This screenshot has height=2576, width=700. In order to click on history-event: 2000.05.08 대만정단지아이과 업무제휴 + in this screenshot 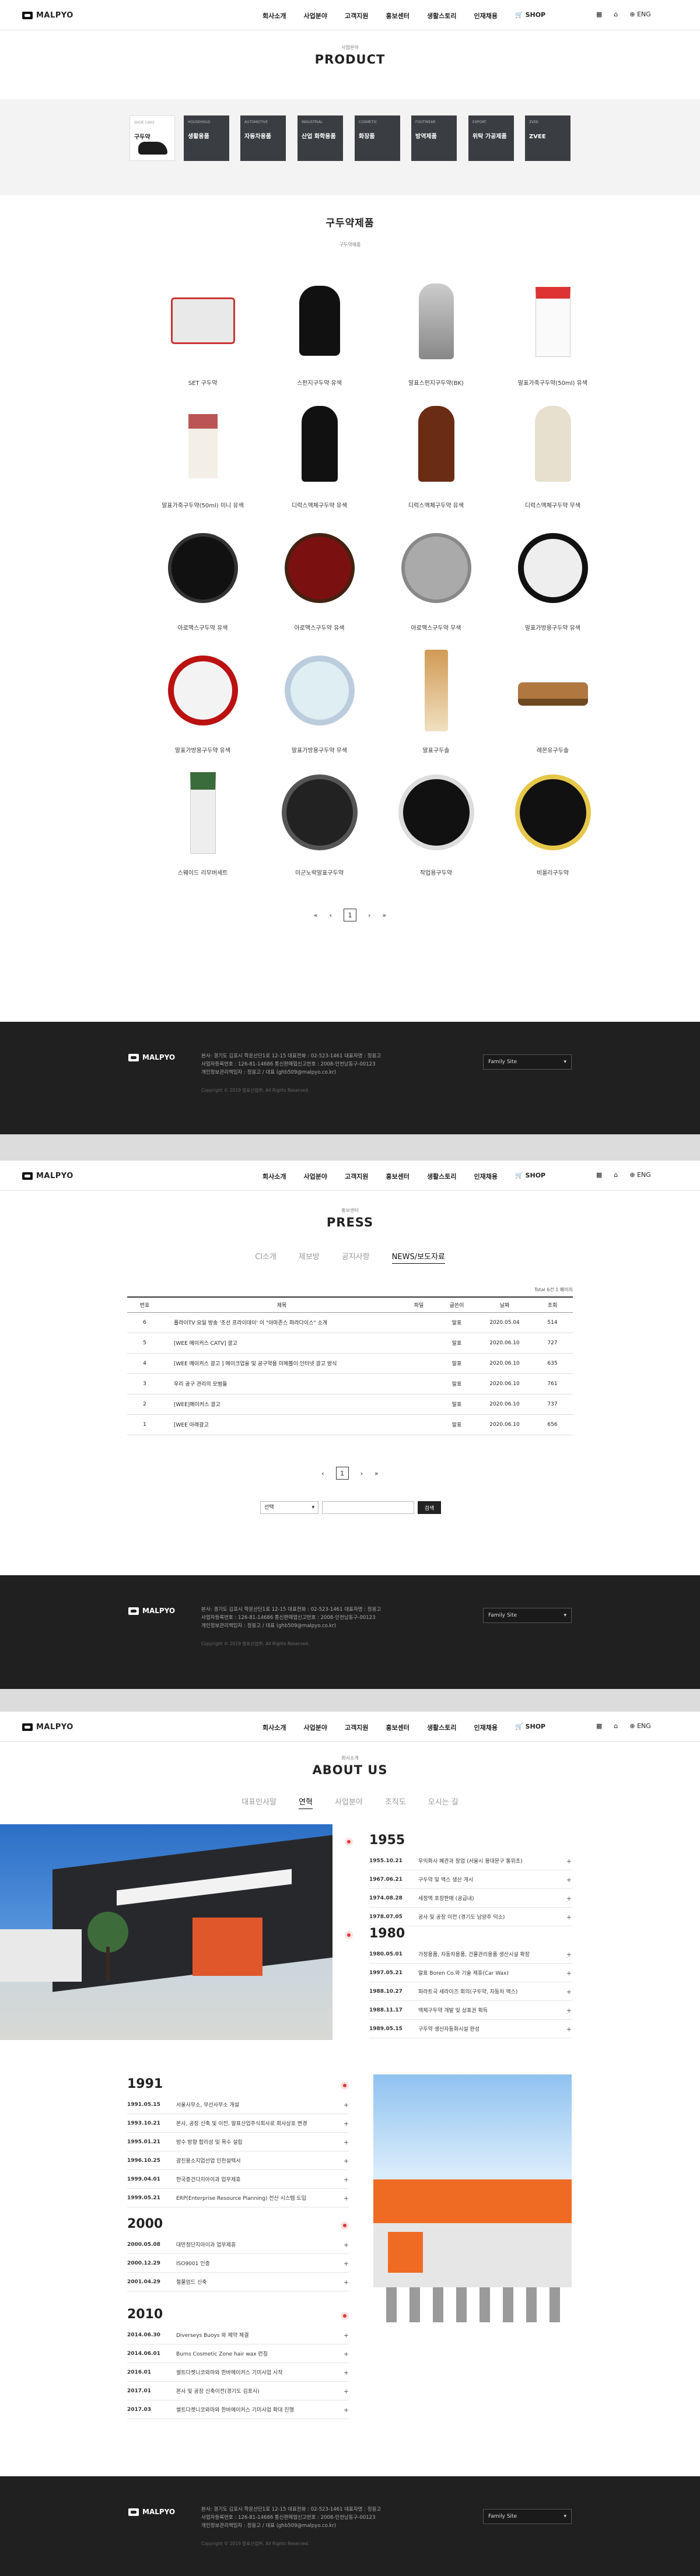, I will do `click(238, 2244)`.